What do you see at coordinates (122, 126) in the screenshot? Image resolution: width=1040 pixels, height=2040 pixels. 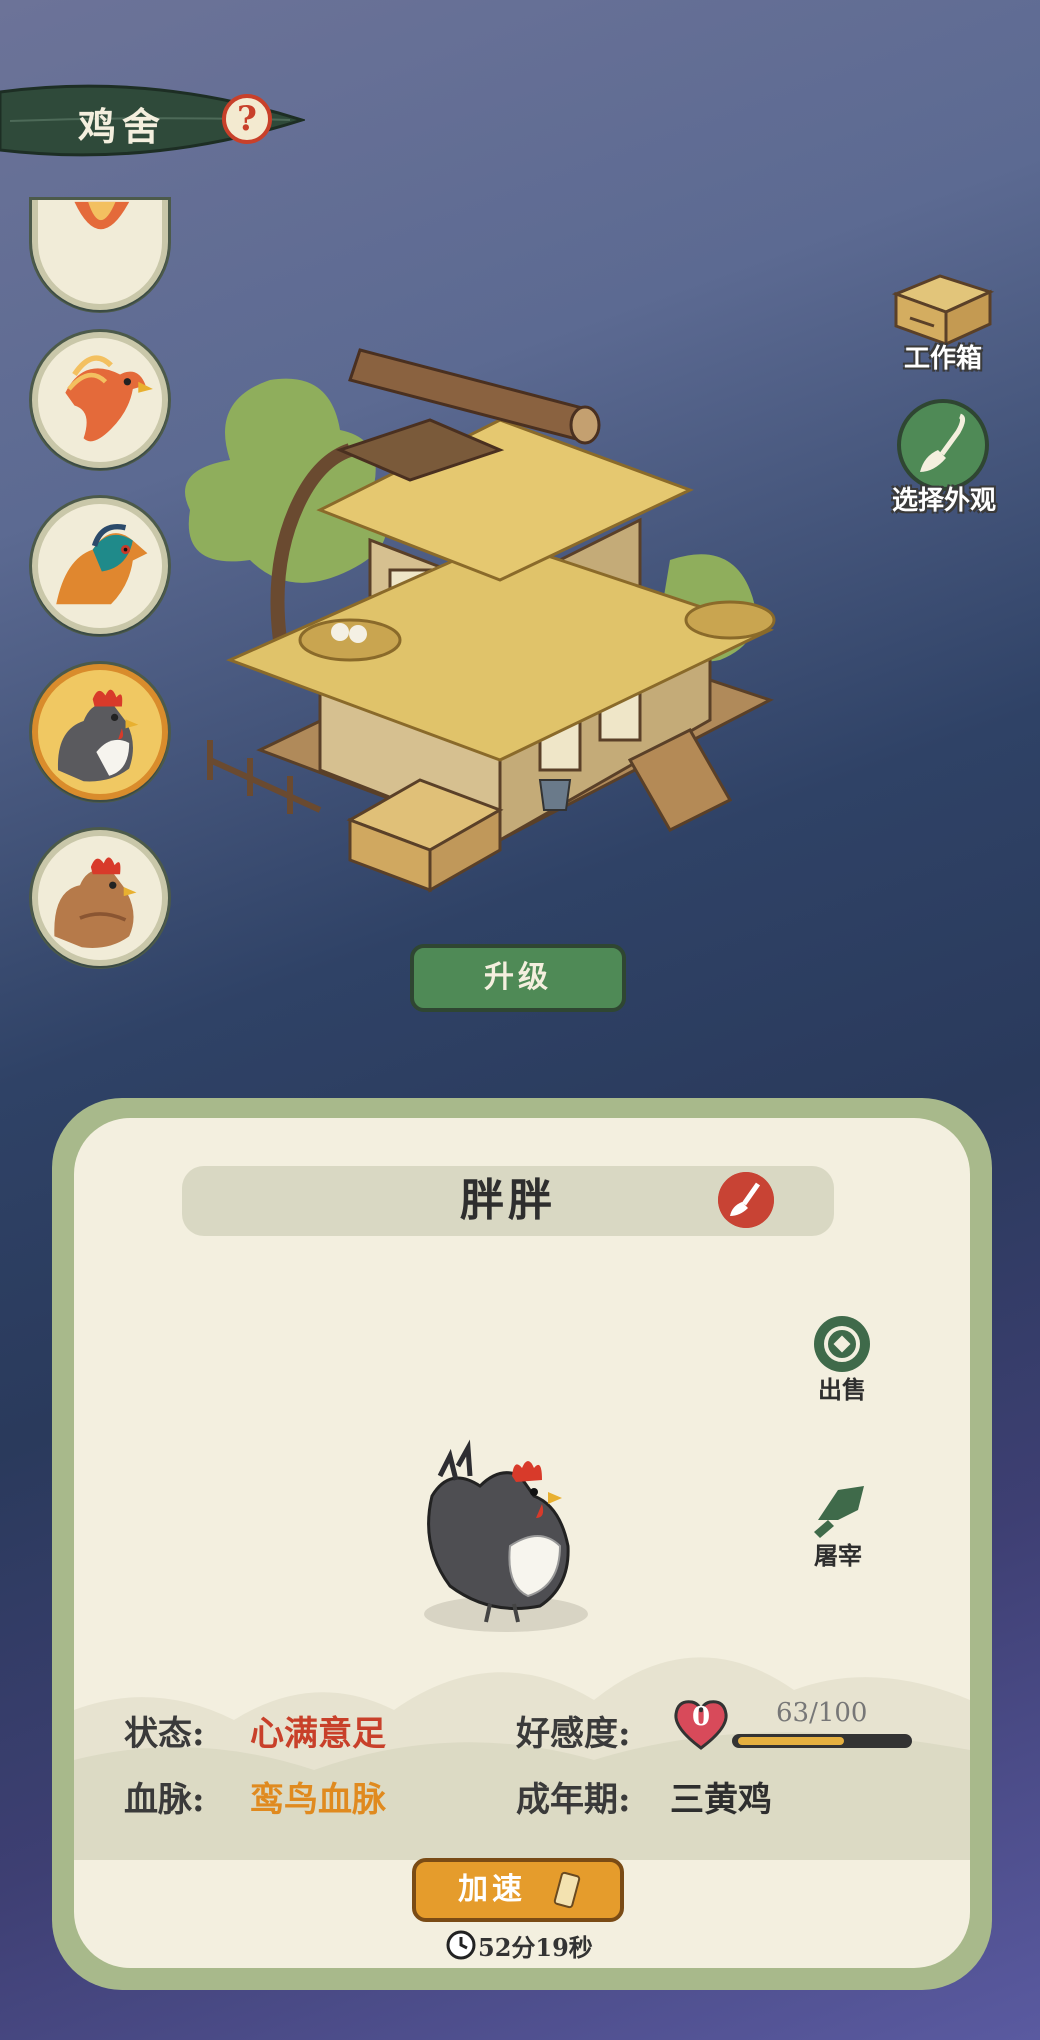 I see `page-title: 鸡舍` at bounding box center [122, 126].